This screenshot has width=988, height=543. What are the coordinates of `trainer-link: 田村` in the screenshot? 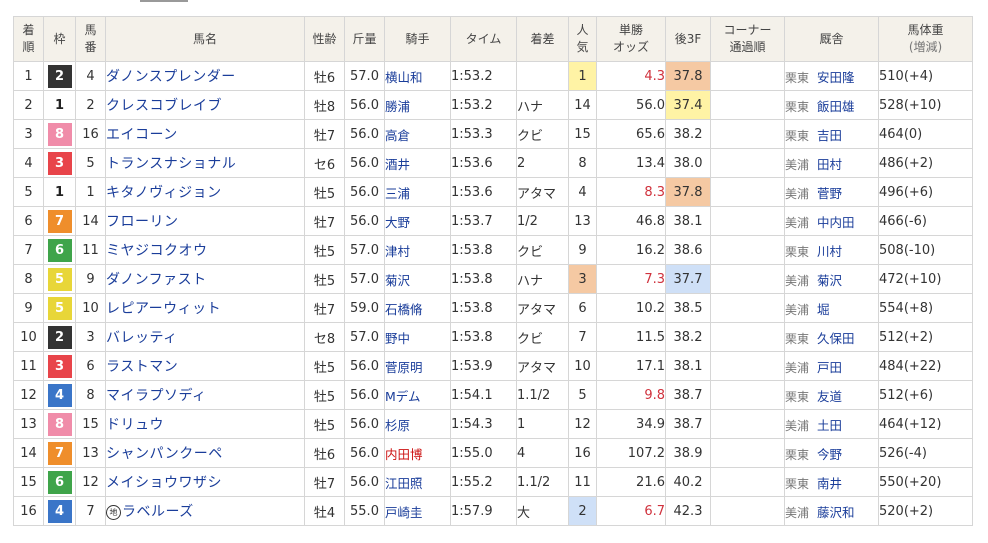 It's located at (829, 164).